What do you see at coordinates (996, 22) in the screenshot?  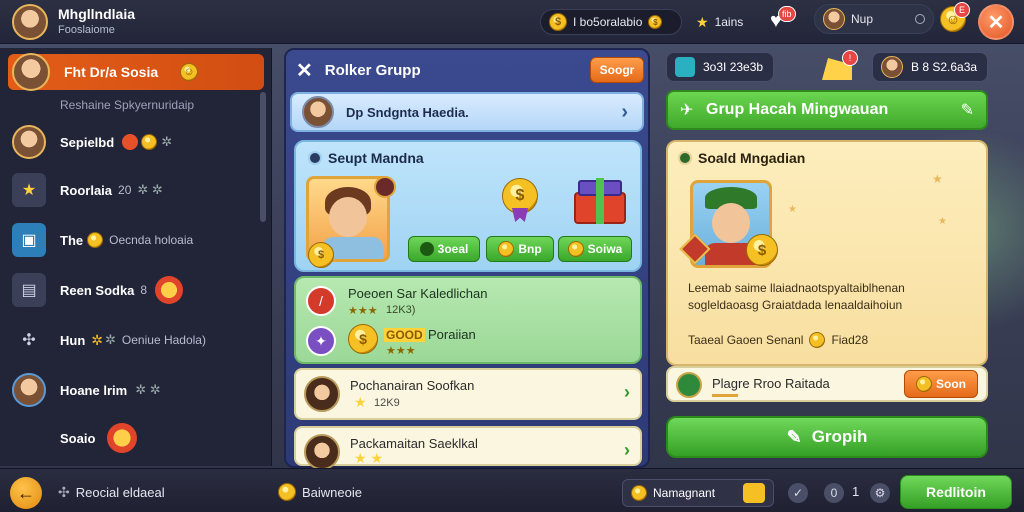 I see `close-button: ✕` at bounding box center [996, 22].